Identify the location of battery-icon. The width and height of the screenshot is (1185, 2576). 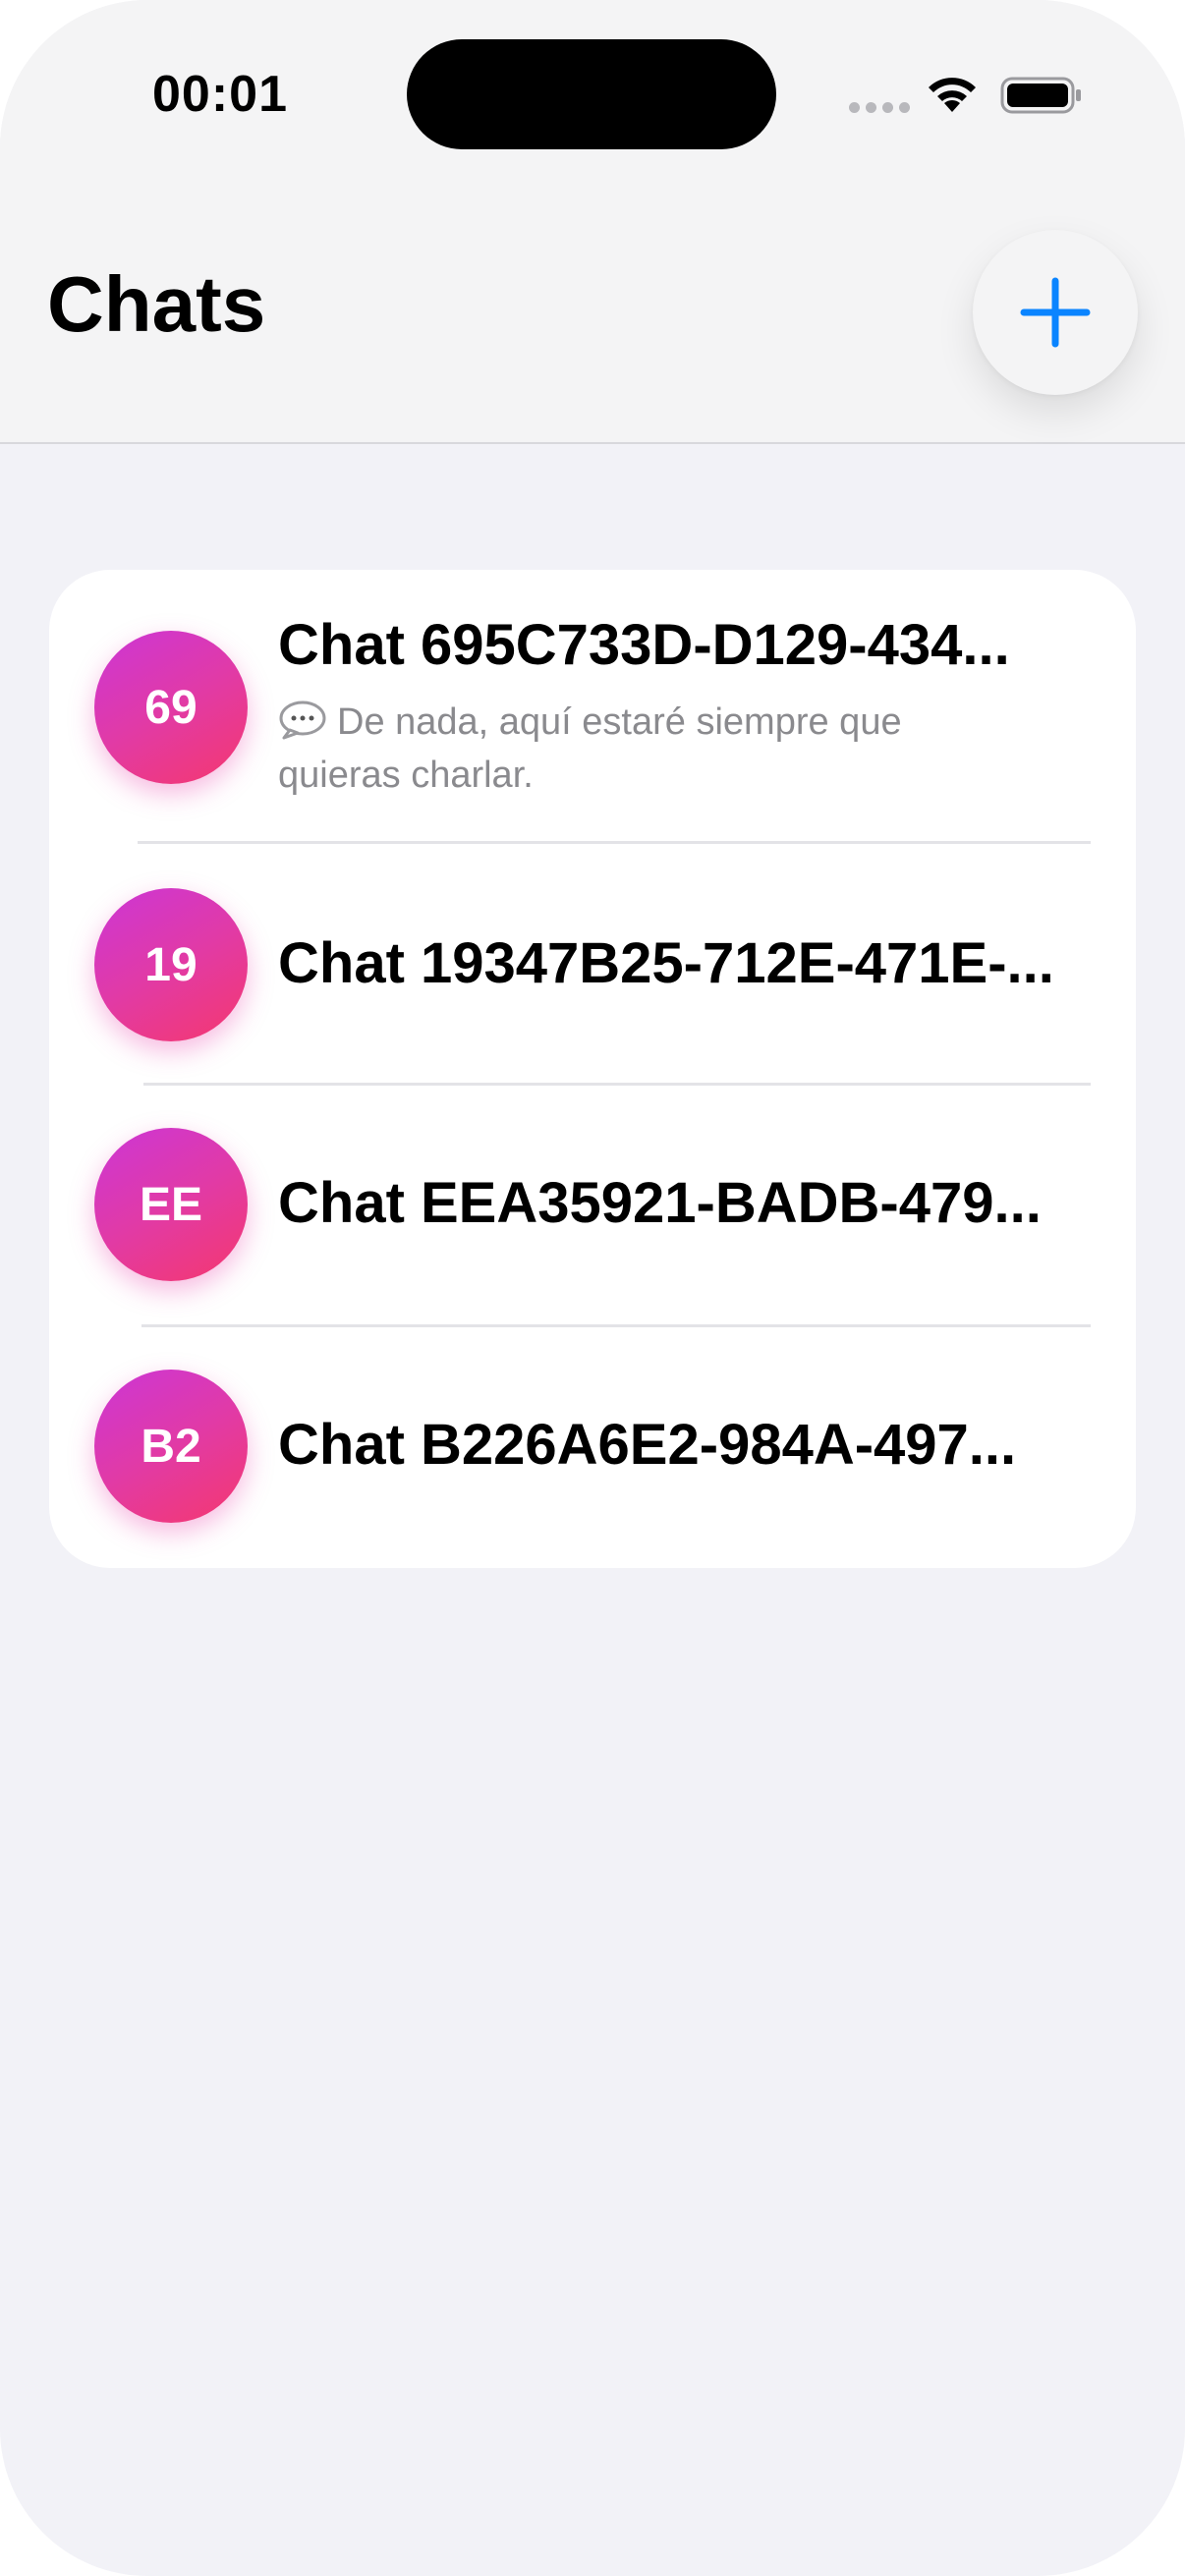
(1041, 95).